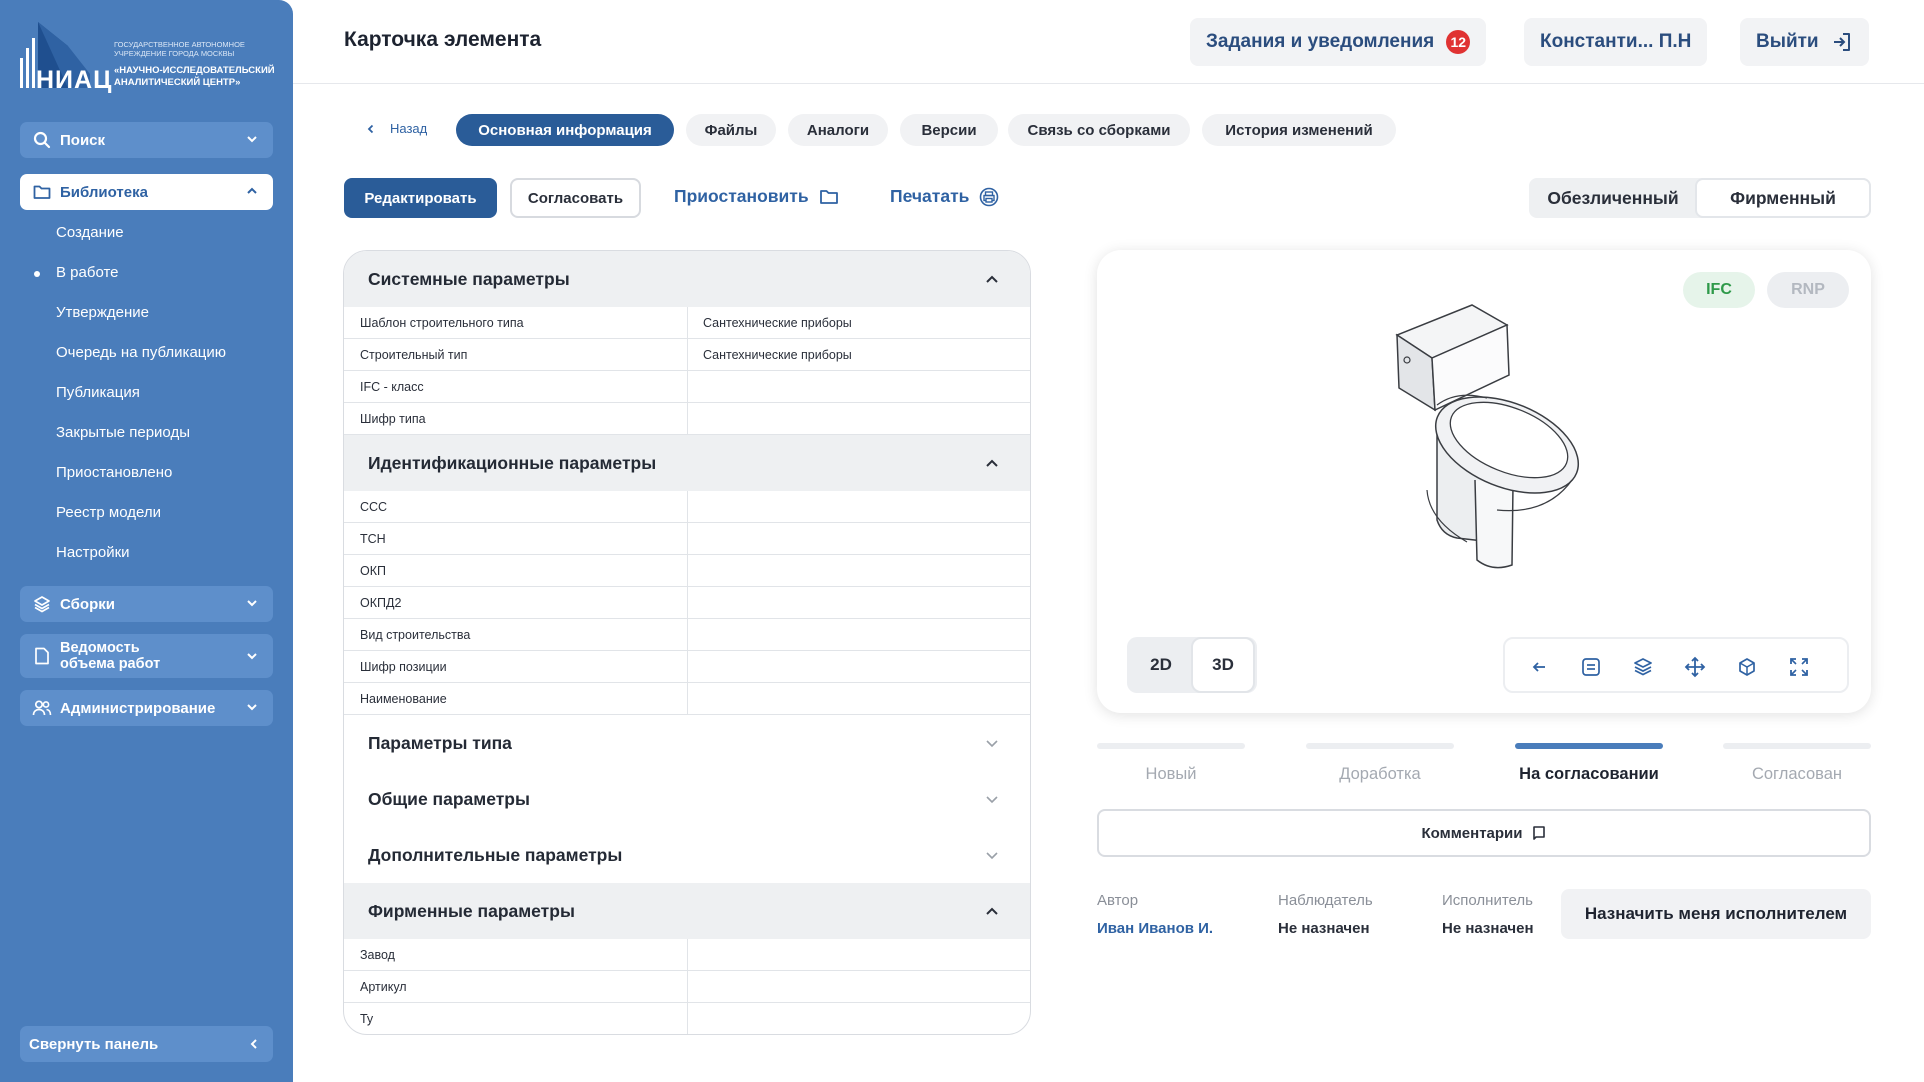 The image size is (1924, 1082). I want to click on tasks-notifications-button: Задания и уведомления 12, so click(1338, 42).